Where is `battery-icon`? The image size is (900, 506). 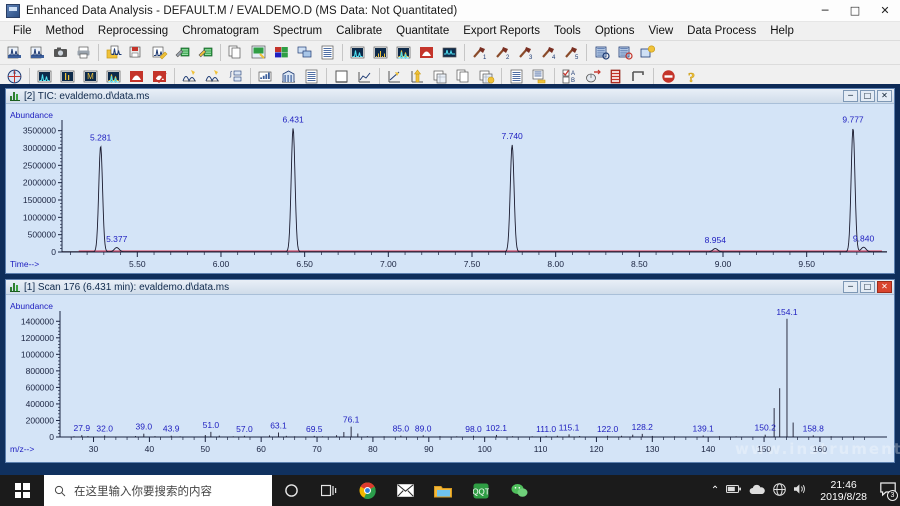 battery-icon is located at coordinates (734, 490).